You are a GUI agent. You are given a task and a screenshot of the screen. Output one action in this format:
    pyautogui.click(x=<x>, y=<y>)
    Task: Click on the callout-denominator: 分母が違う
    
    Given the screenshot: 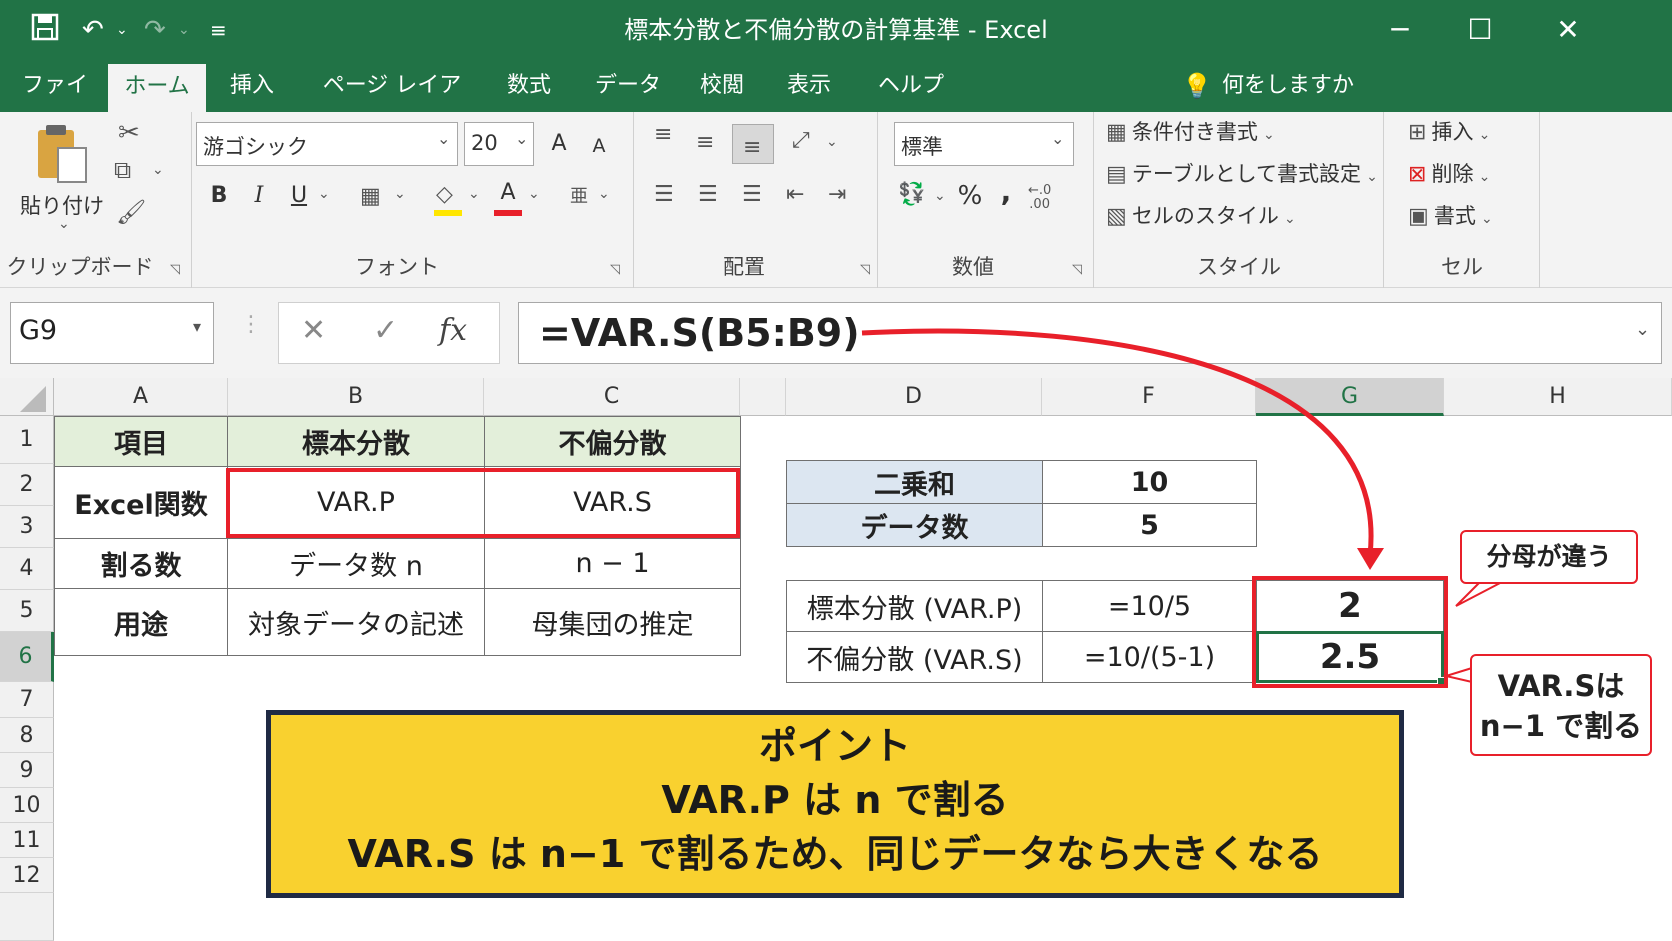 What is the action you would take?
    pyautogui.click(x=1549, y=557)
    